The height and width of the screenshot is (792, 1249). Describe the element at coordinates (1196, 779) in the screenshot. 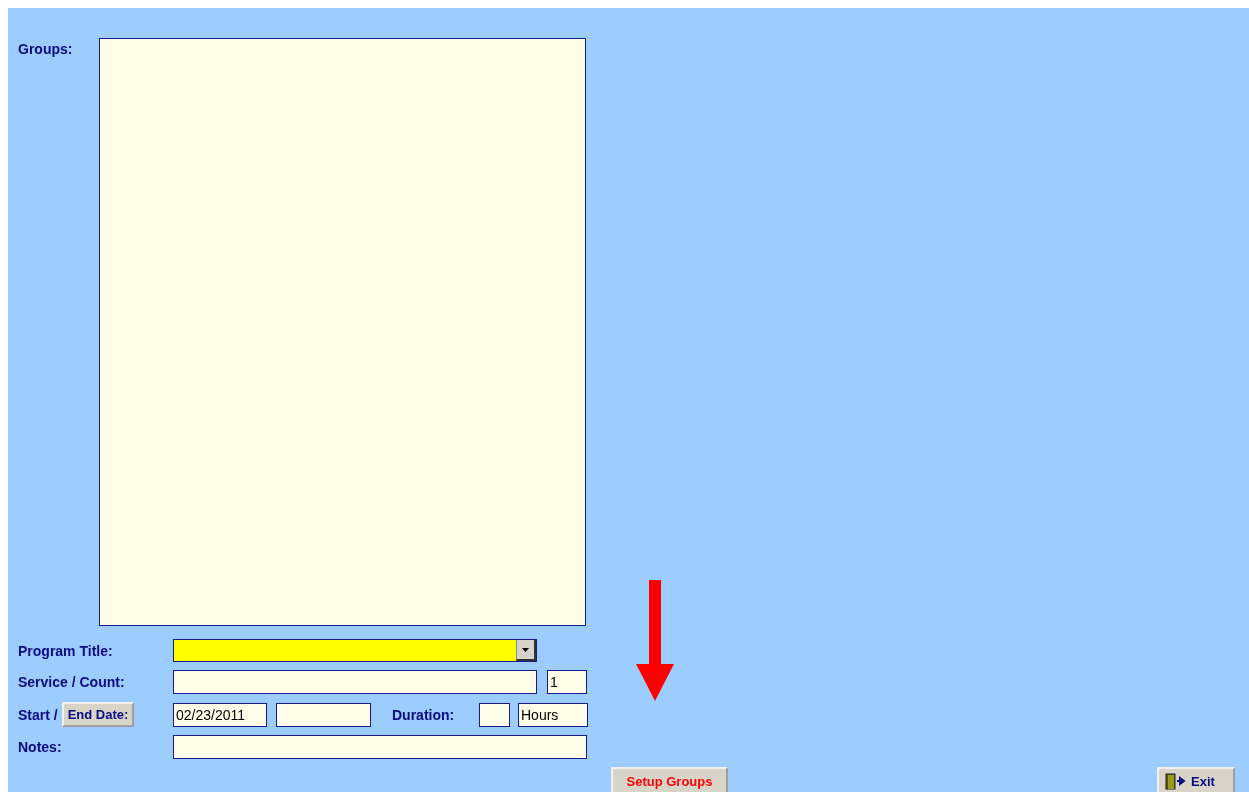

I see `exit-button: Exit` at that location.